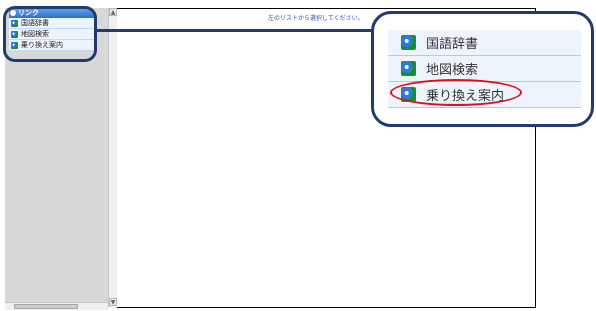 Image resolution: width=596 pixels, height=311 pixels. I want to click on callout-connector-line, so click(235, 30).